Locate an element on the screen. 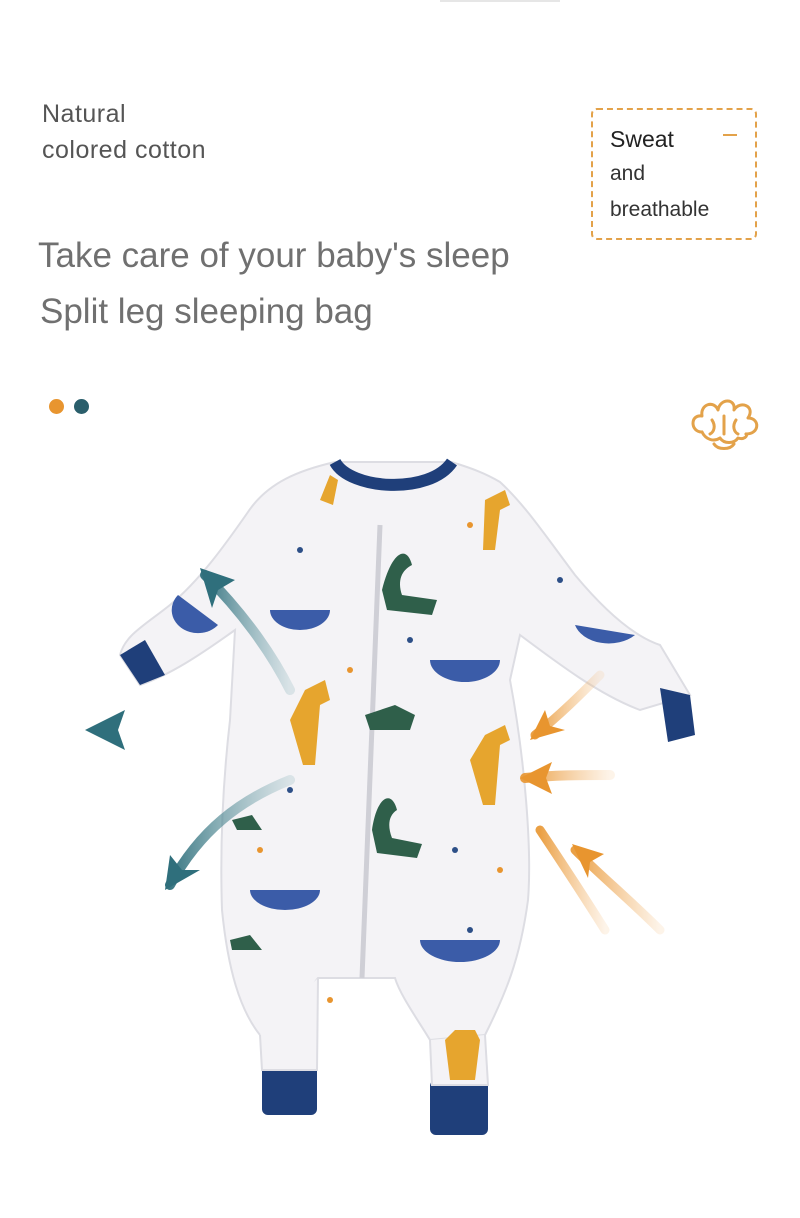 Image resolution: width=800 pixels, height=1218 pixels. color-swatch-teal is located at coordinates (81, 406).